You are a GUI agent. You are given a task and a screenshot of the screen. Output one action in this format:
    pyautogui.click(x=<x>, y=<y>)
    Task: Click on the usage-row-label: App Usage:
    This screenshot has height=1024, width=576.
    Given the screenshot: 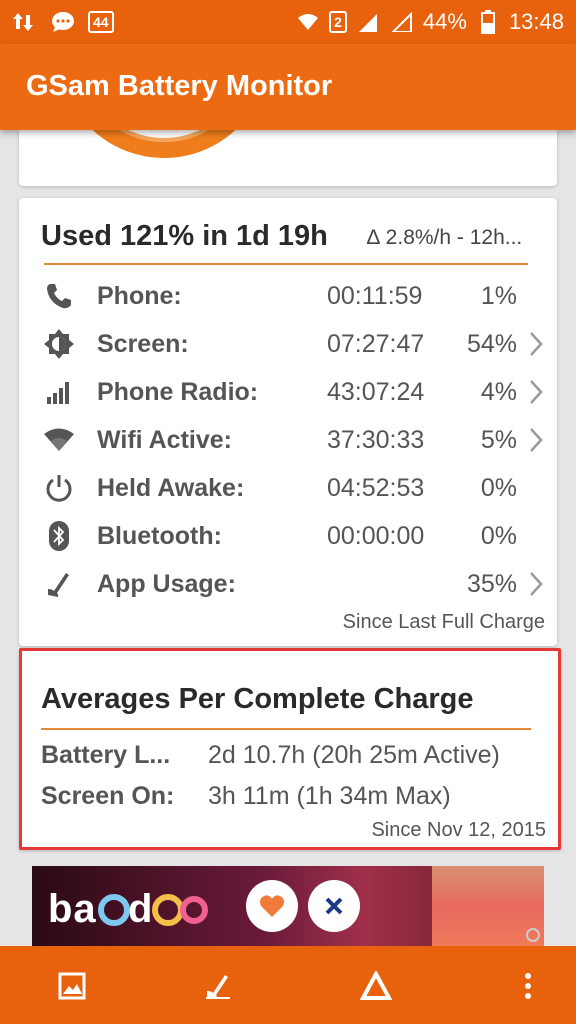 What is the action you would take?
    pyautogui.click(x=166, y=583)
    